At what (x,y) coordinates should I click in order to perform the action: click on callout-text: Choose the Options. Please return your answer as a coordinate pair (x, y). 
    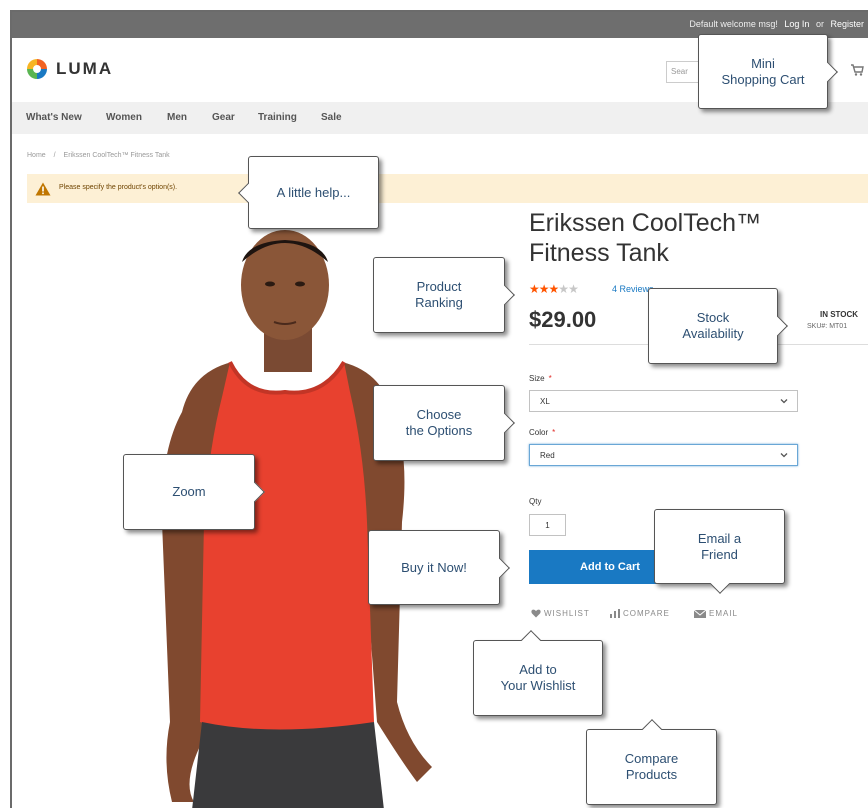
    Looking at the image, I should click on (439, 423).